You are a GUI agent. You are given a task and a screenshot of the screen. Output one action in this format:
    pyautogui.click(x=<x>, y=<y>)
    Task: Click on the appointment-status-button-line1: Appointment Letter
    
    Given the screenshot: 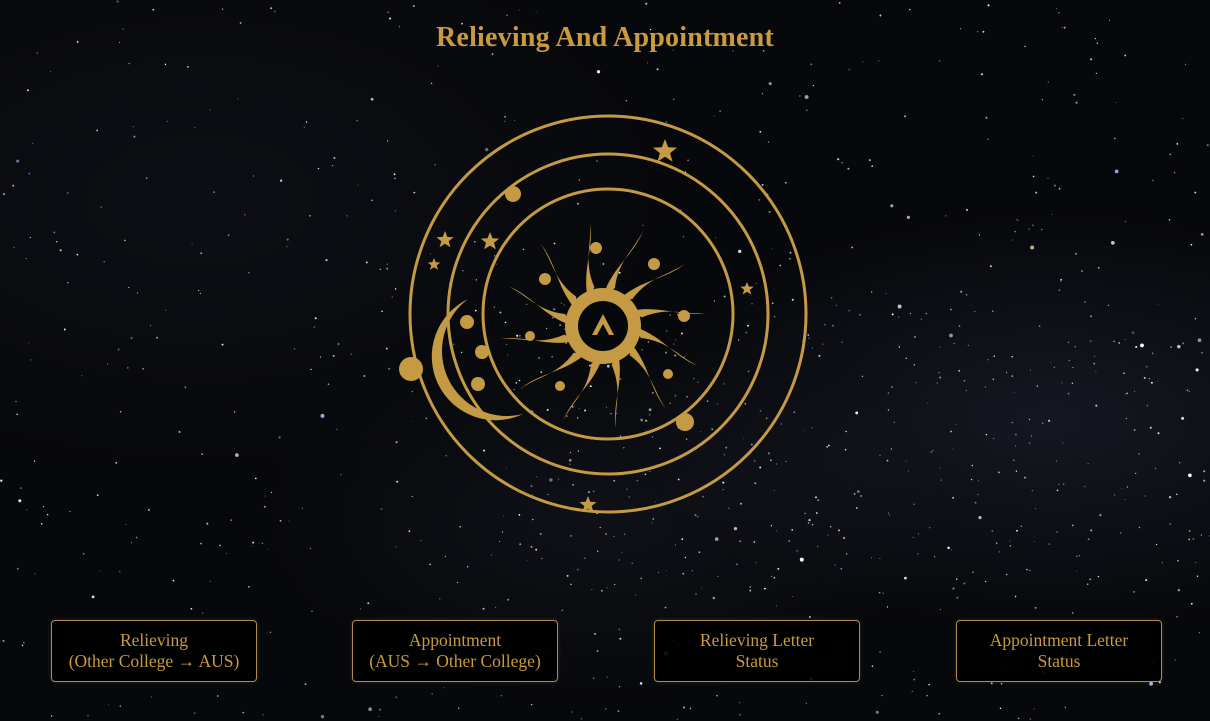 What is the action you would take?
    pyautogui.click(x=1059, y=640)
    